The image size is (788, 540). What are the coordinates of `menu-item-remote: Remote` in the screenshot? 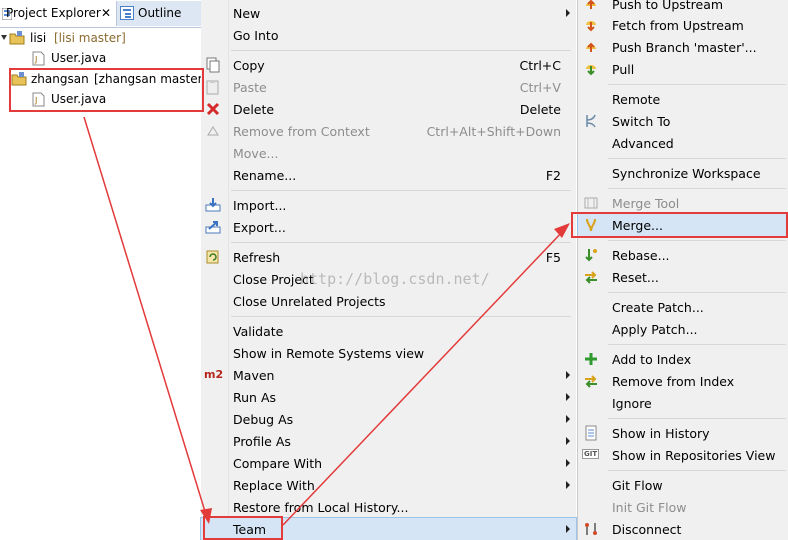 It's located at (683, 99).